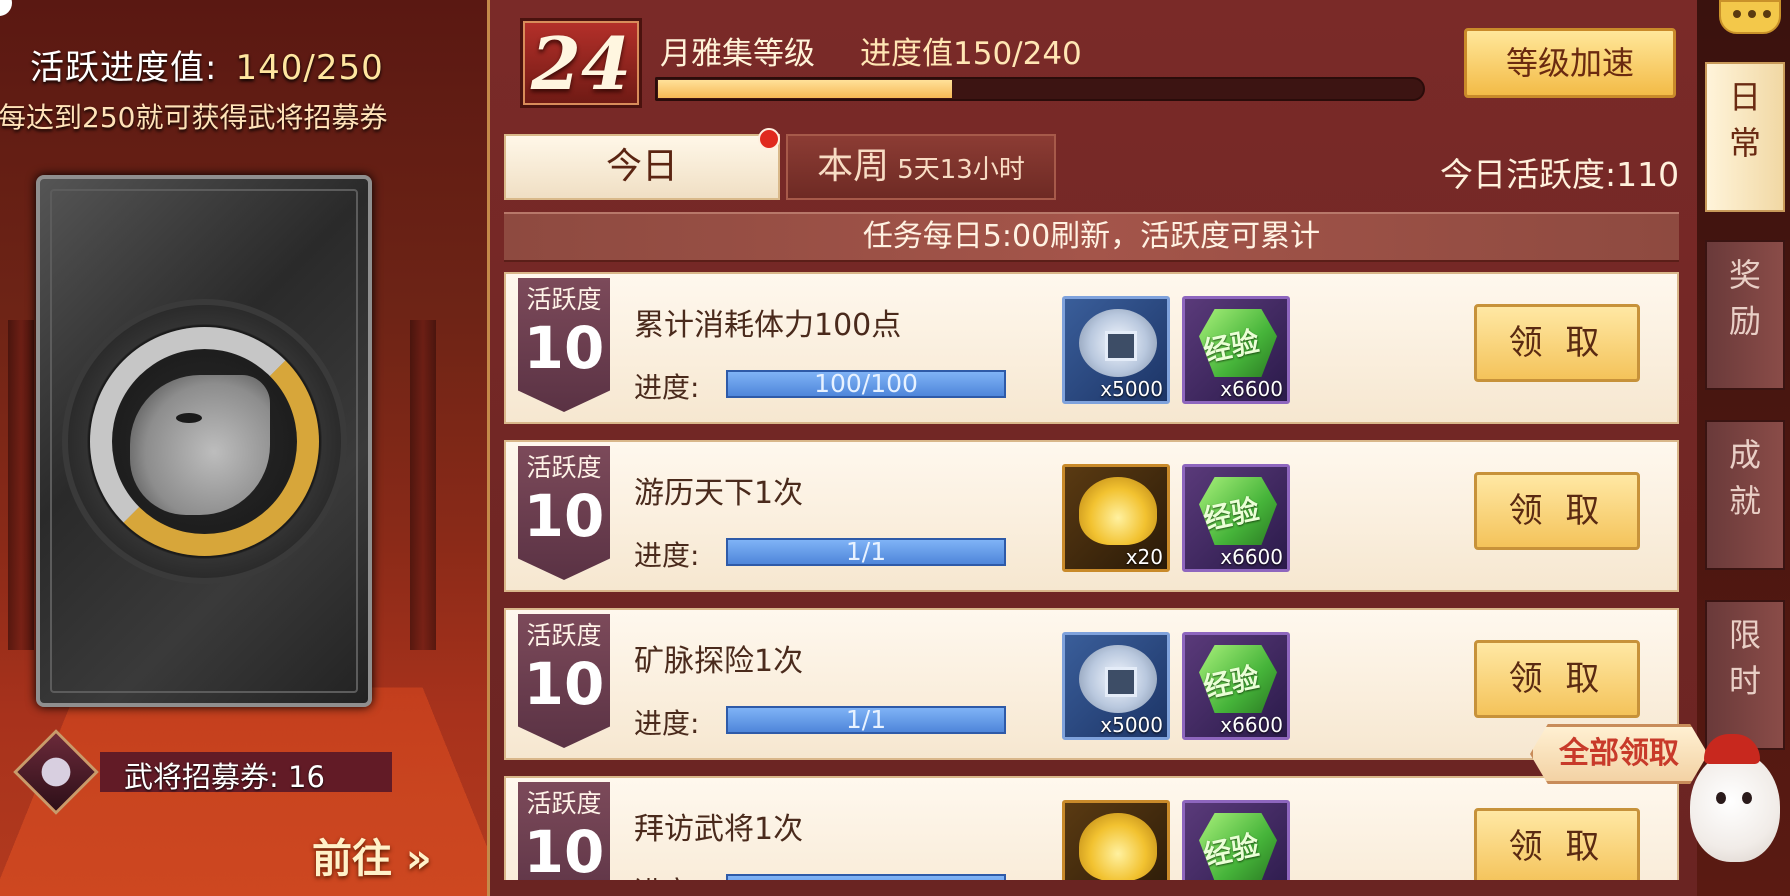 The image size is (1790, 896). What do you see at coordinates (200, 445) in the screenshot?
I see `dragon-head` at bounding box center [200, 445].